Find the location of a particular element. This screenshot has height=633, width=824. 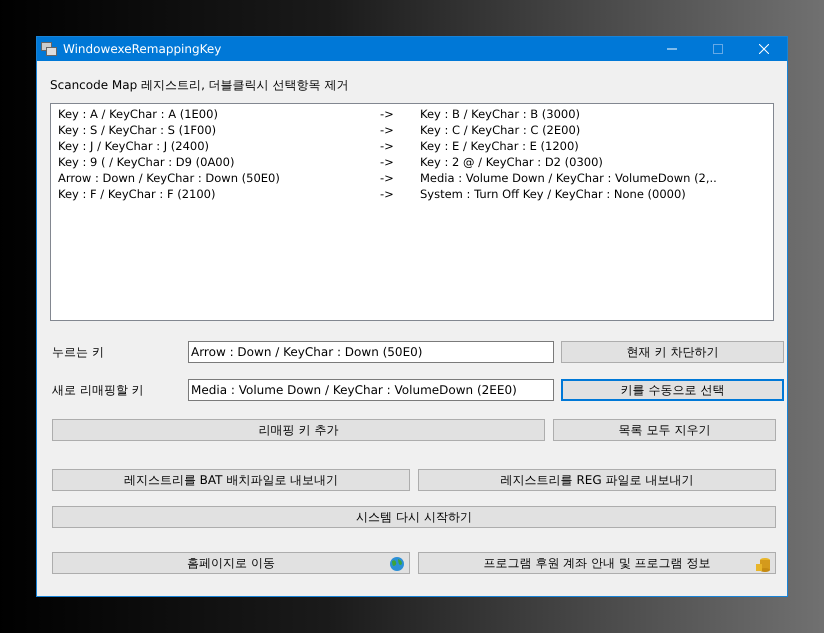

source-key-text: Key : F / KeyChar : F (2100) is located at coordinates (137, 194).